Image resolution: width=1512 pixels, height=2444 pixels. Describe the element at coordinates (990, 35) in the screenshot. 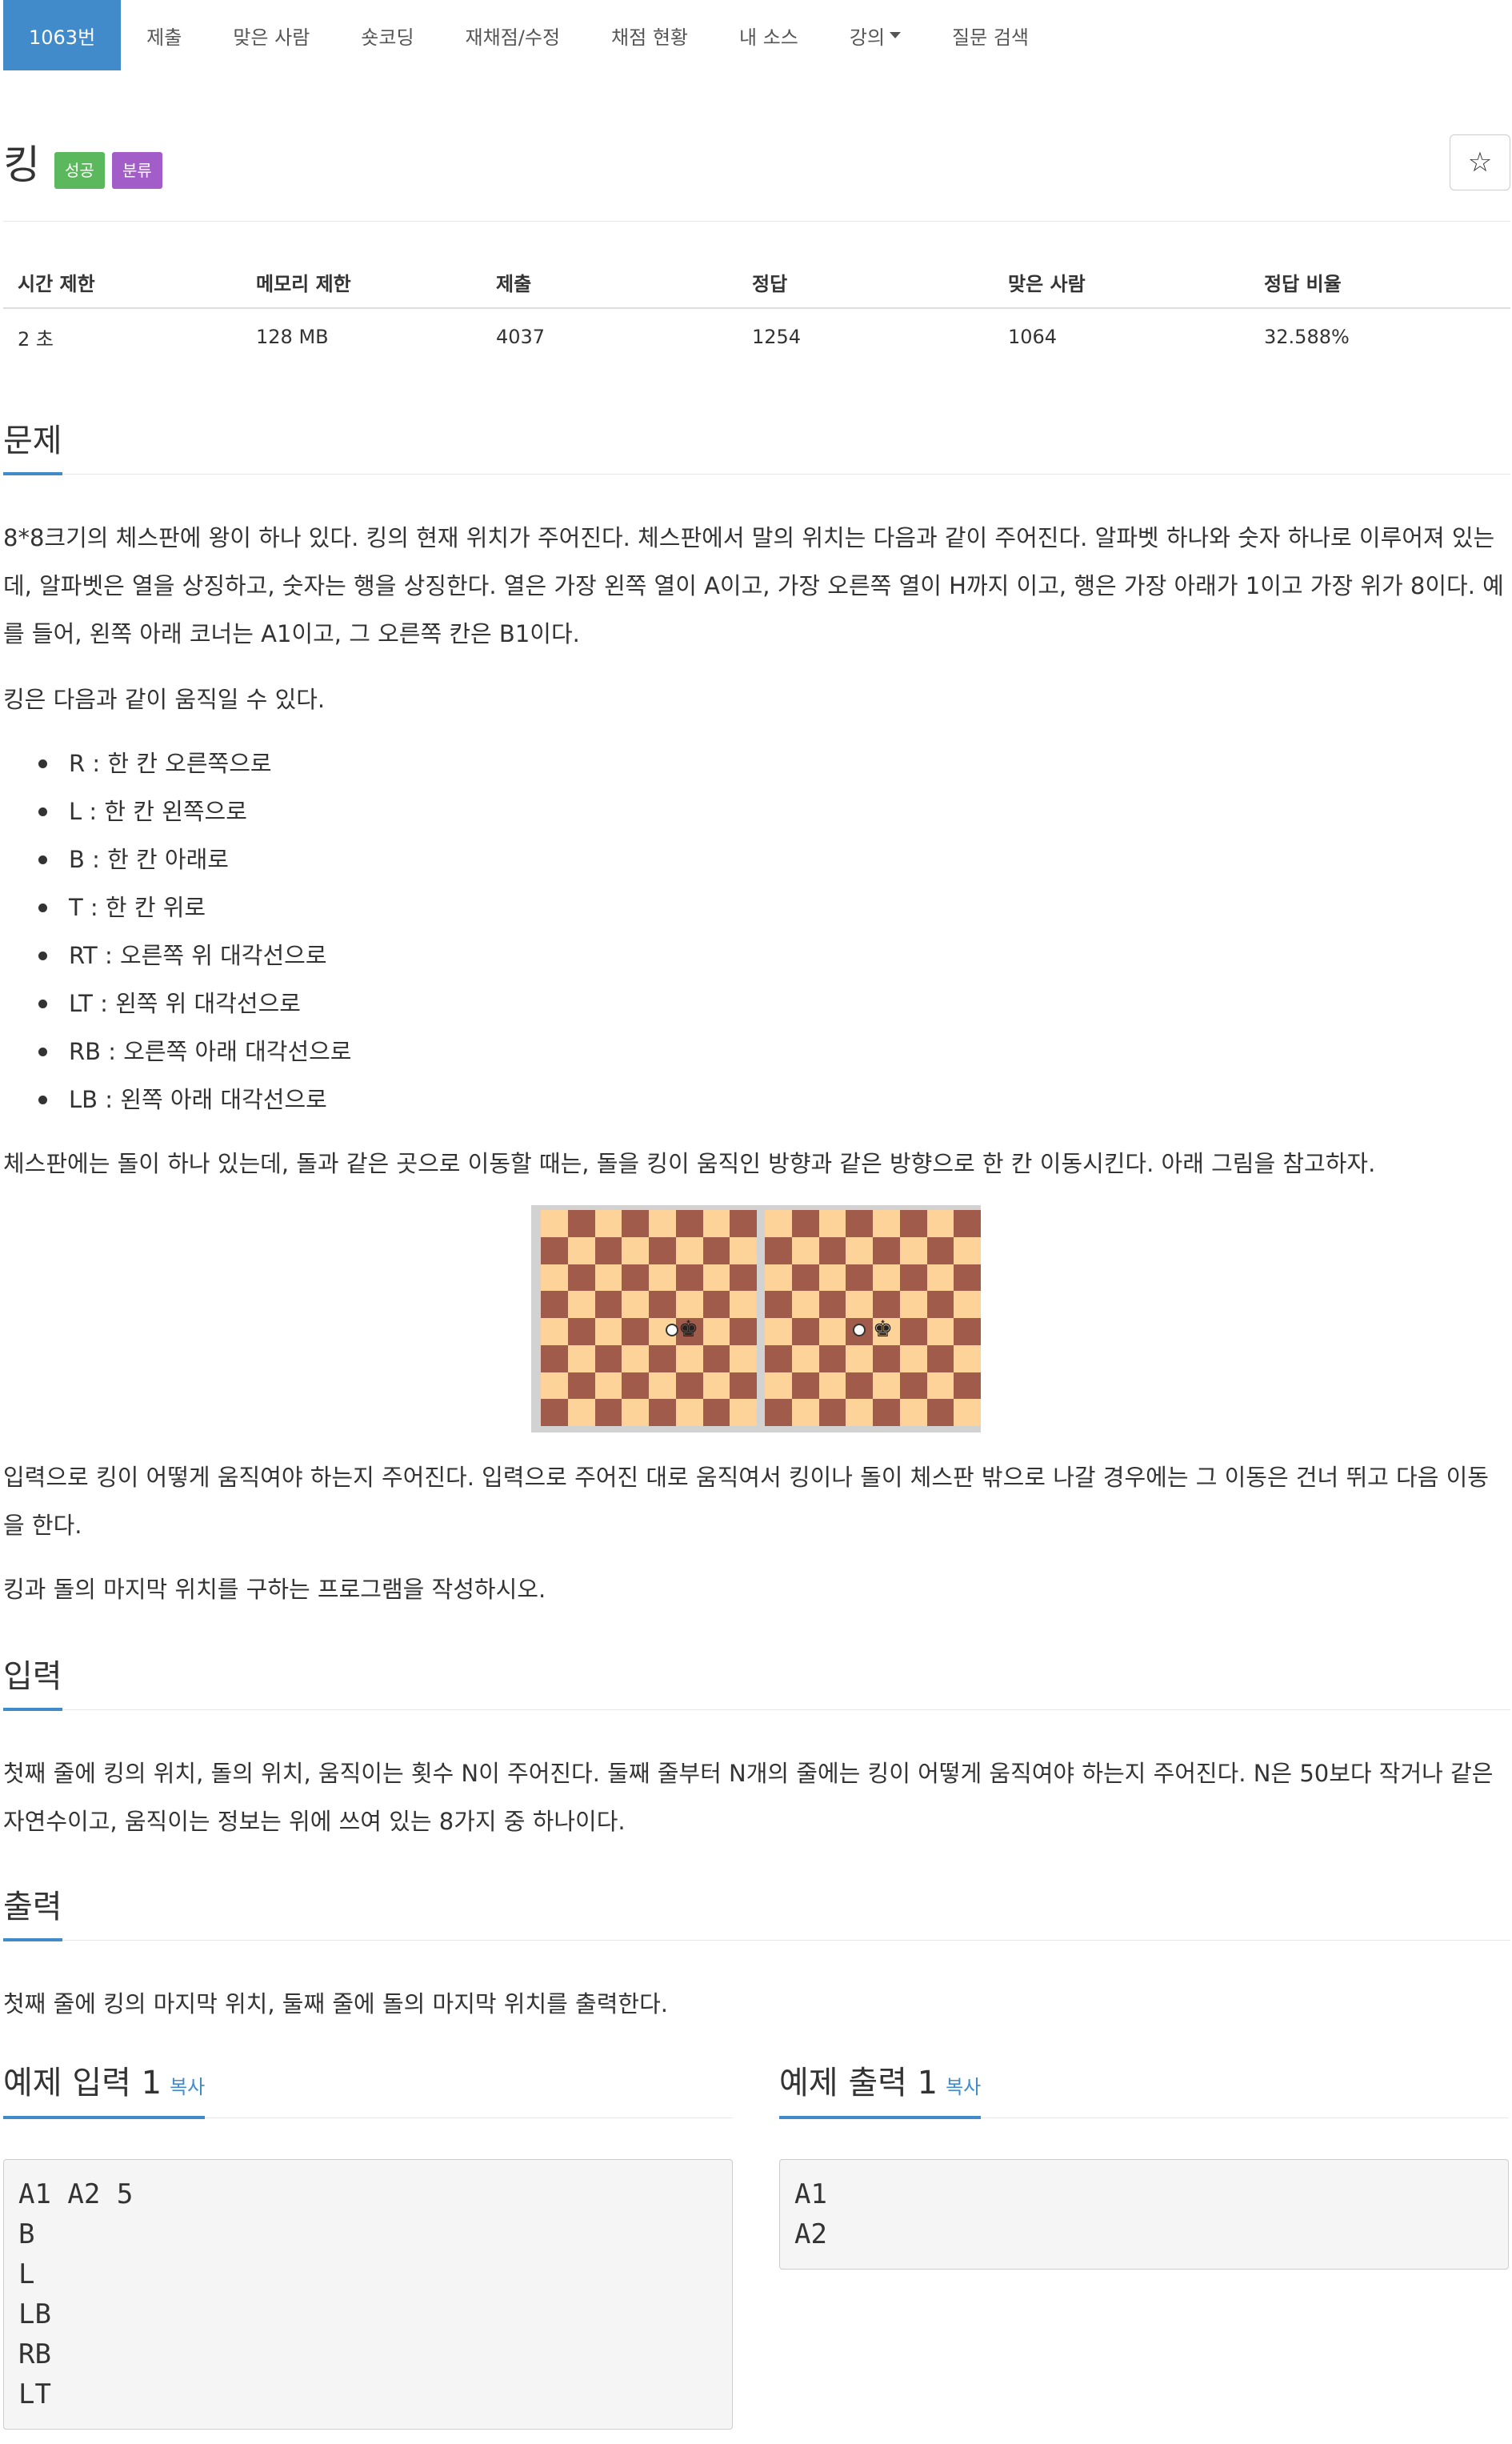

I see `tab-question-search: 질문 검색` at that location.